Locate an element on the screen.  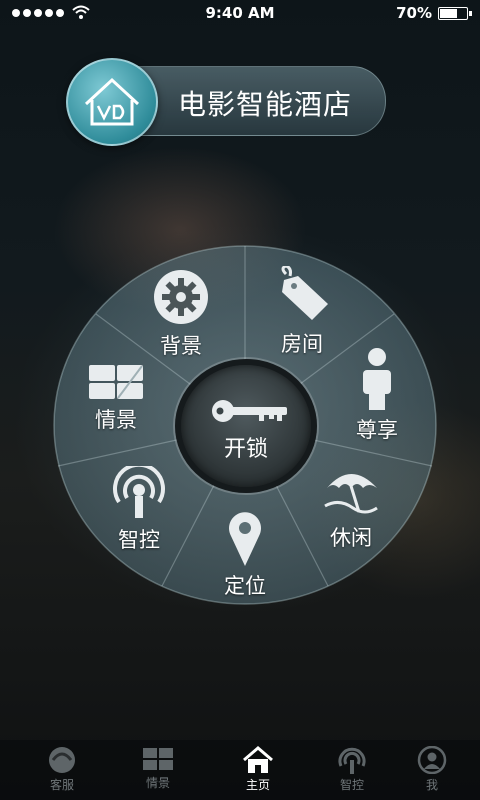
tab-label: 主页 is located at coordinates (257, 785).